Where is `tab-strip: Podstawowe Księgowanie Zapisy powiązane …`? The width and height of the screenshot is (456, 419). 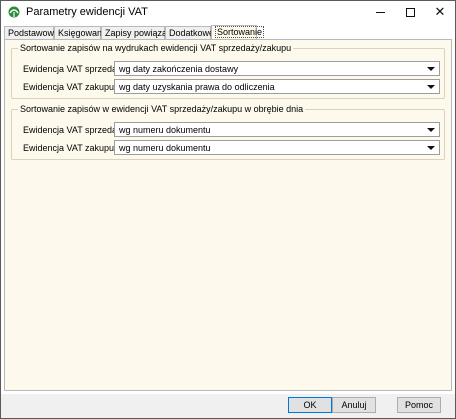
tab-strip: Podstawowe Księgowanie Zapisy powiązane … is located at coordinates (228, 32).